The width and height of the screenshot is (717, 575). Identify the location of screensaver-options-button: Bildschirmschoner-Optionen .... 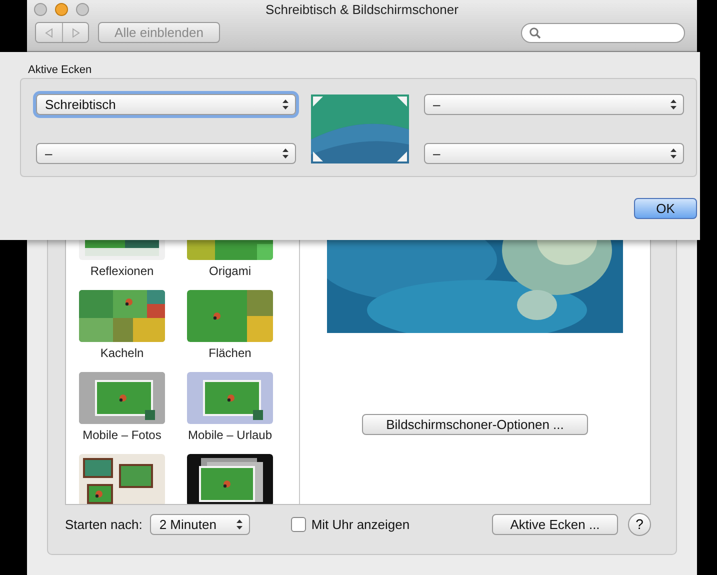
(475, 424).